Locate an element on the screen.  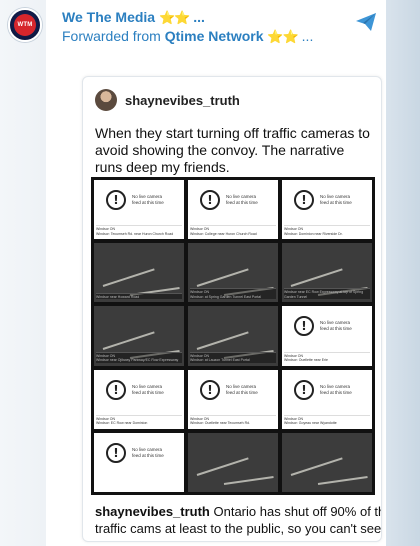
post-header: shaynevibes_truth is located at coordinates (167, 100).